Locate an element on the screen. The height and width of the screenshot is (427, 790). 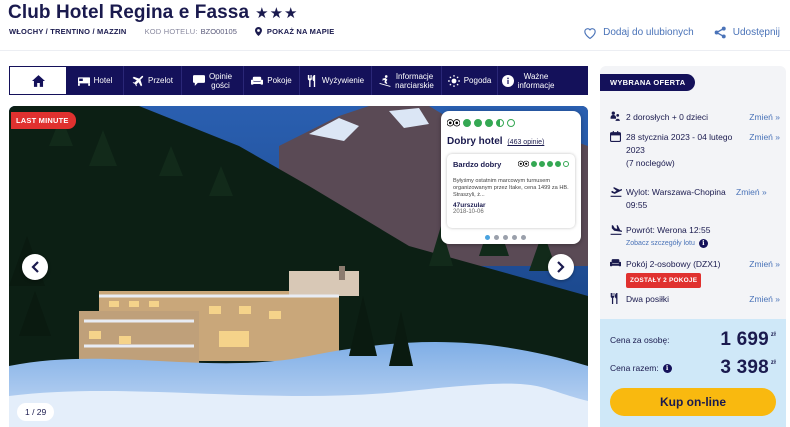
tab-important-info: Ważne informacje is located at coordinates (528, 80).